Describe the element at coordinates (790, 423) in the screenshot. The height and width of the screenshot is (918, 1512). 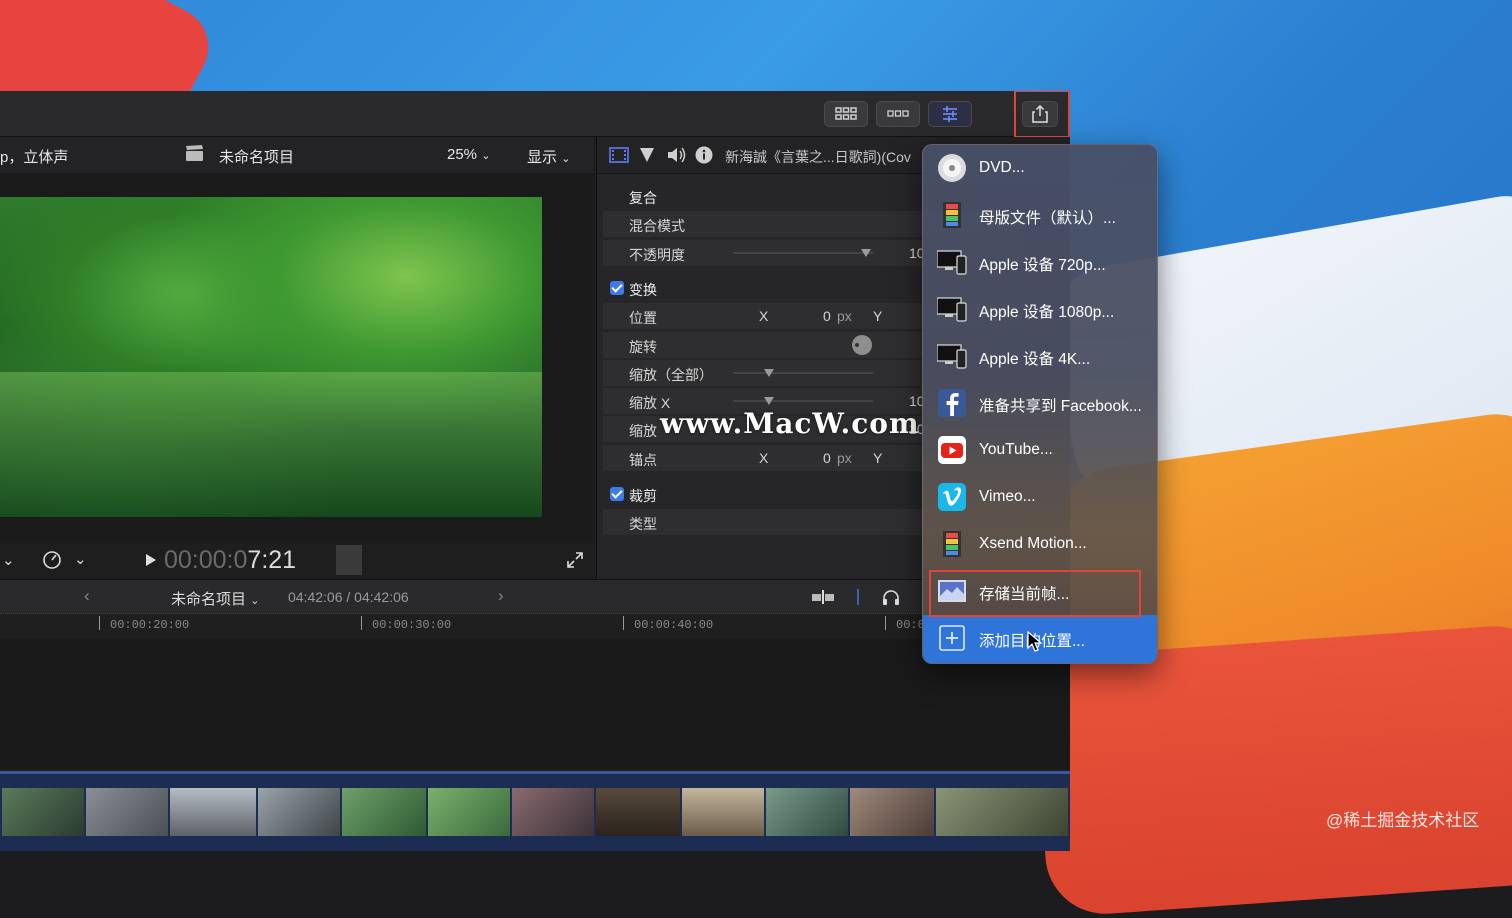
I see `watermark-text: www.MacW.com` at that location.